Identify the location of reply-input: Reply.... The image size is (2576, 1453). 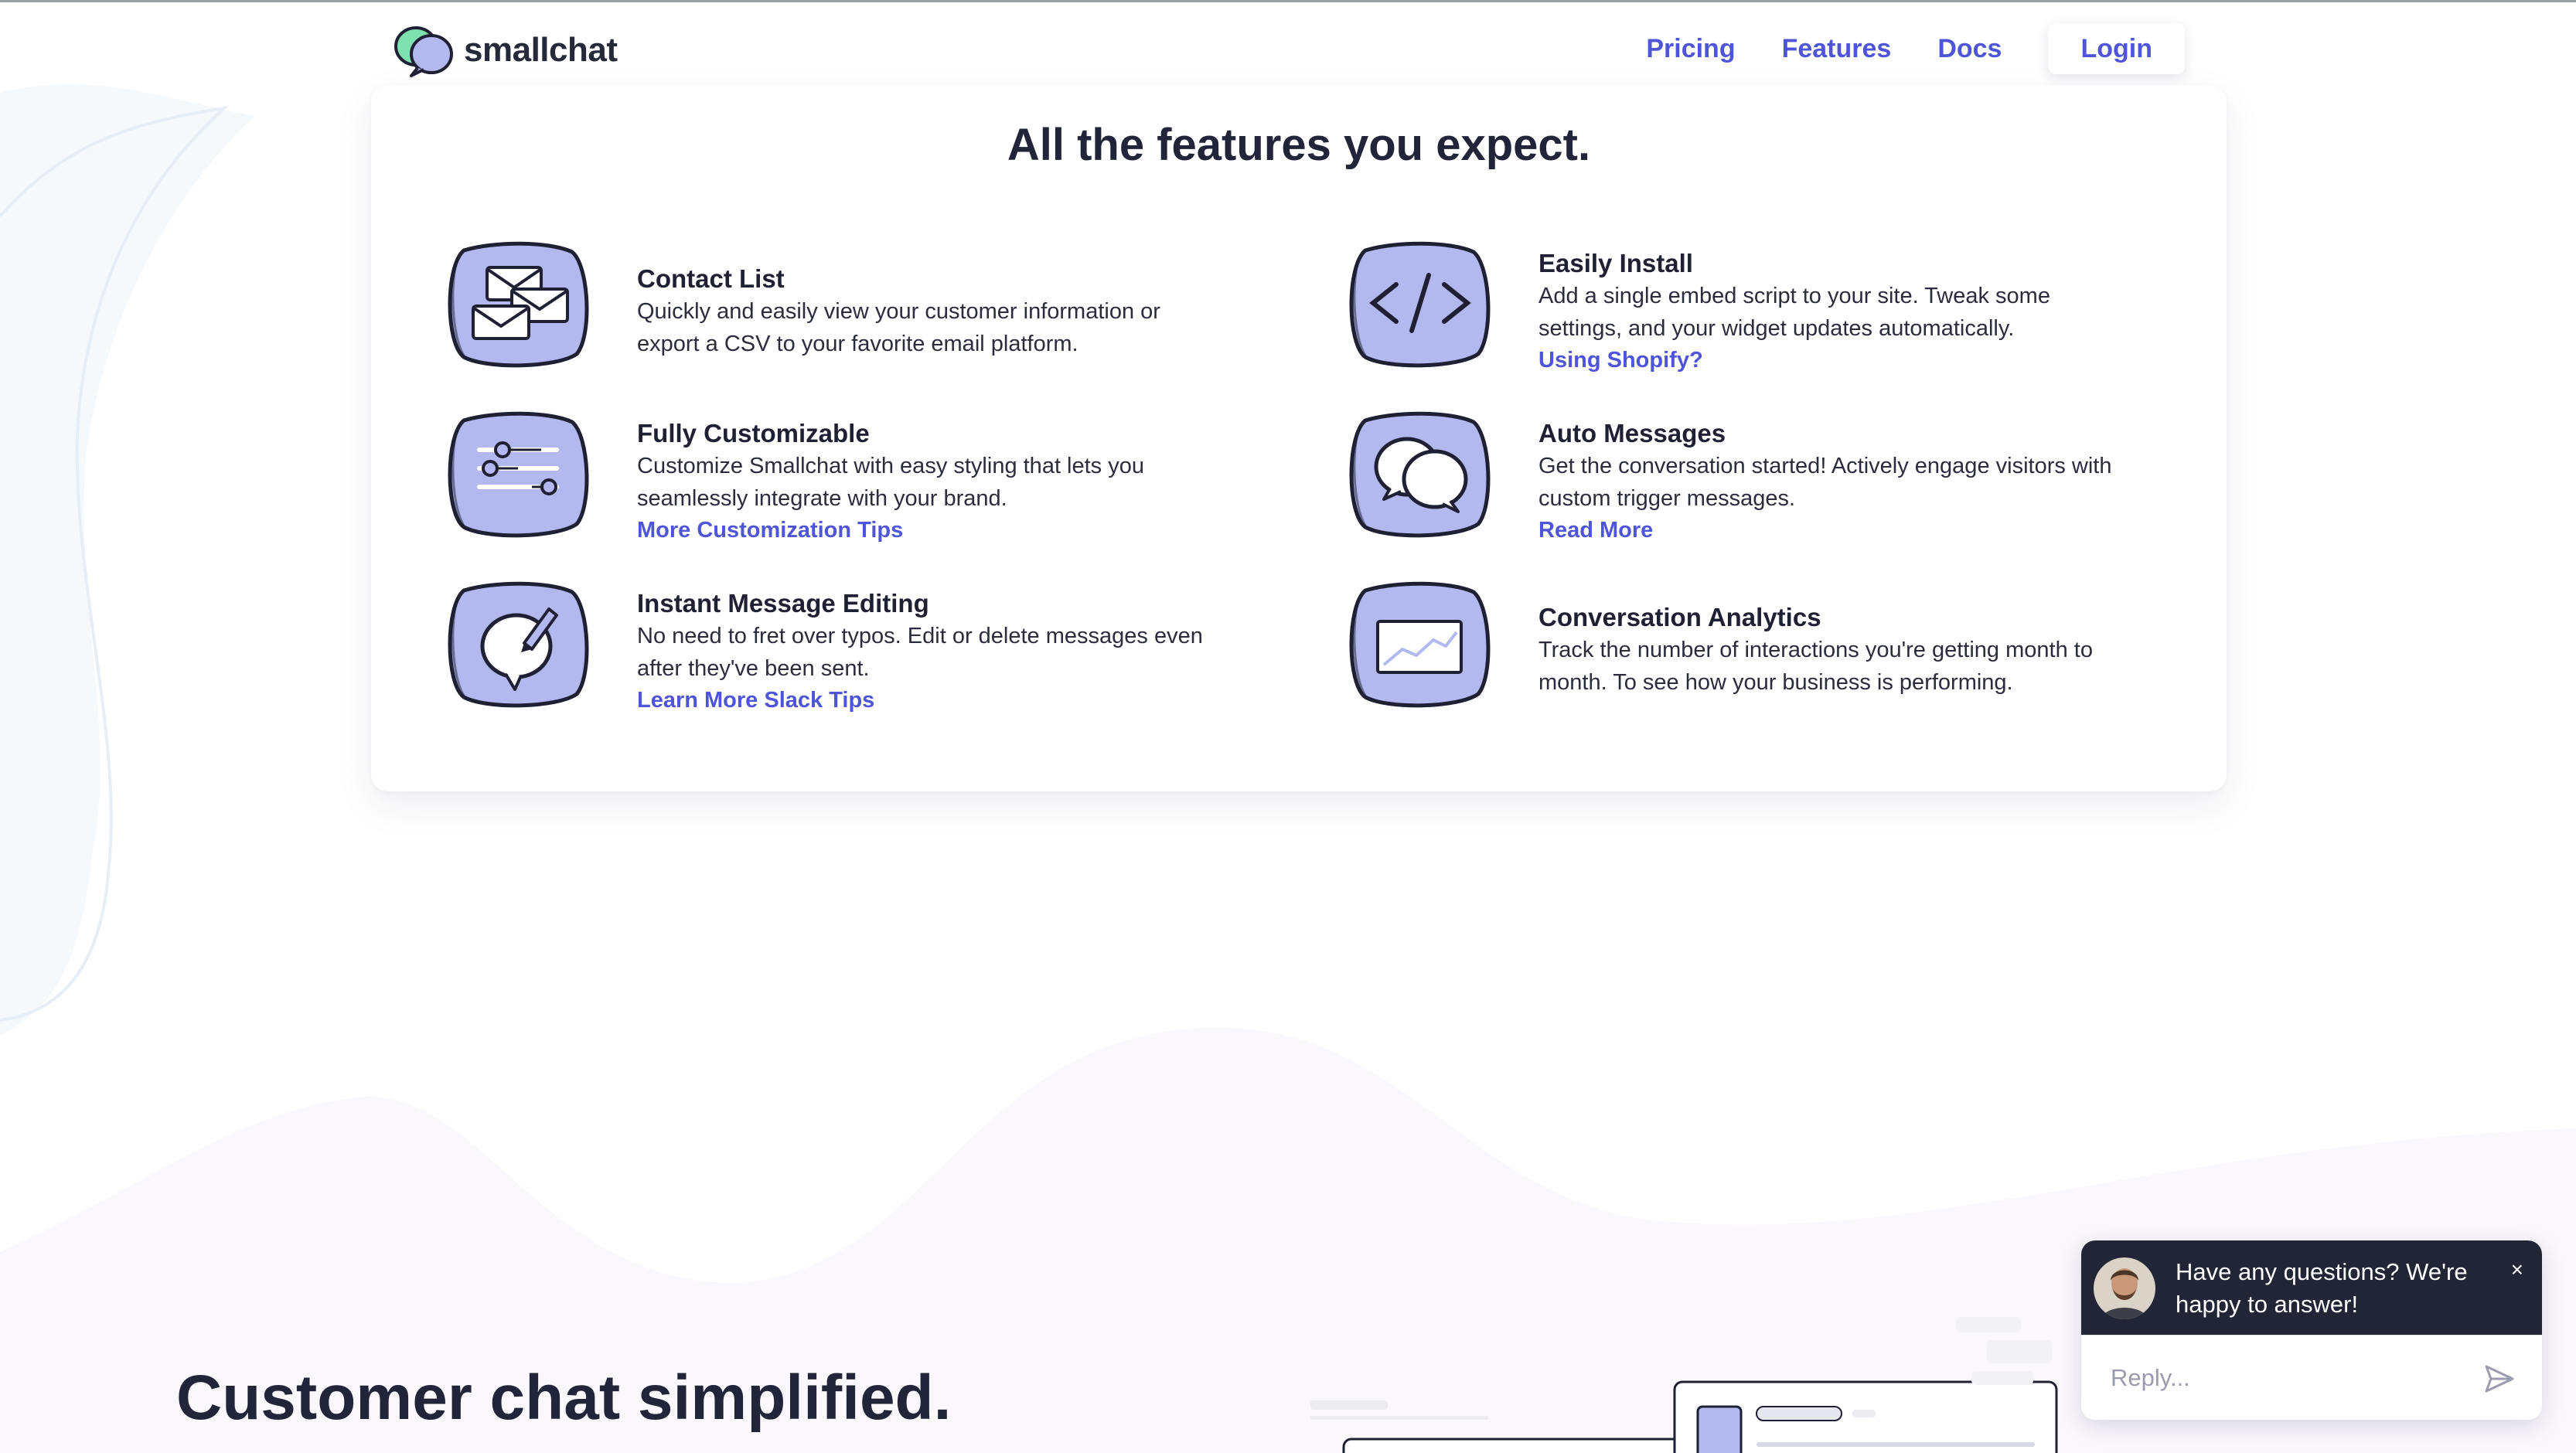
(2150, 1378).